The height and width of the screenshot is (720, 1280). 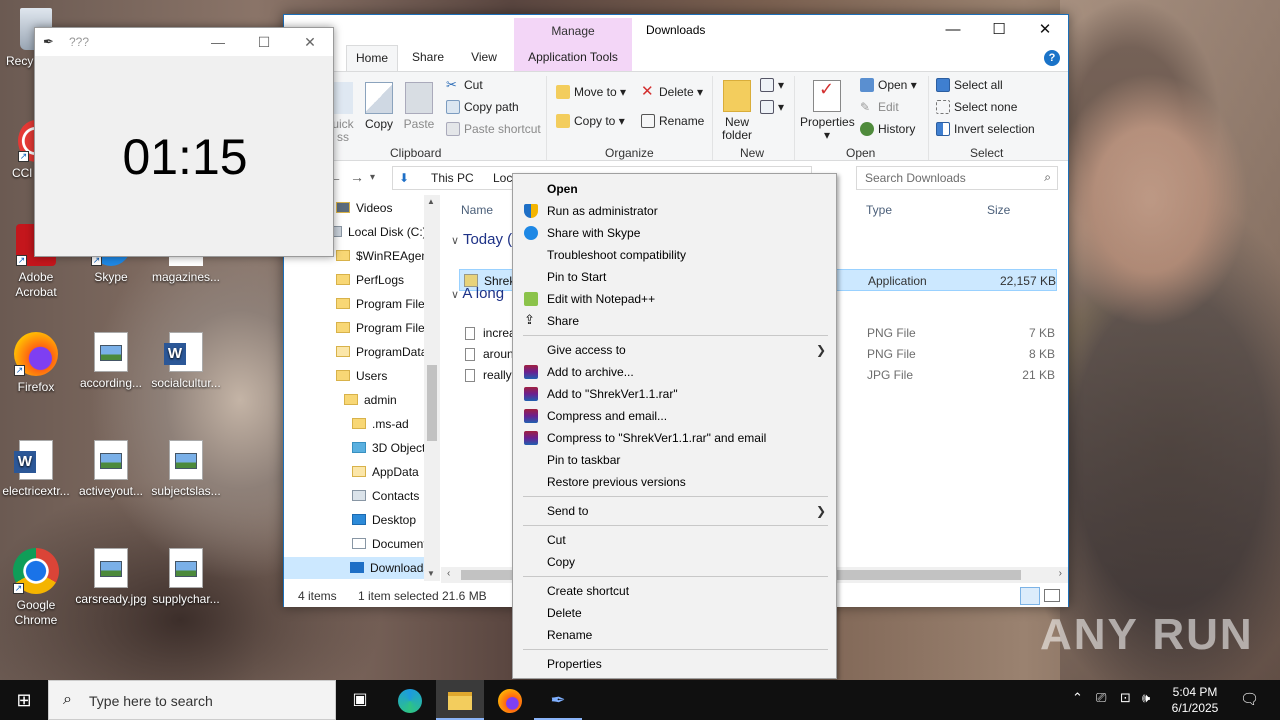 What do you see at coordinates (36, 588) in the screenshot?
I see `desktop-icon-google-chrome: ↗ Google Chrome` at bounding box center [36, 588].